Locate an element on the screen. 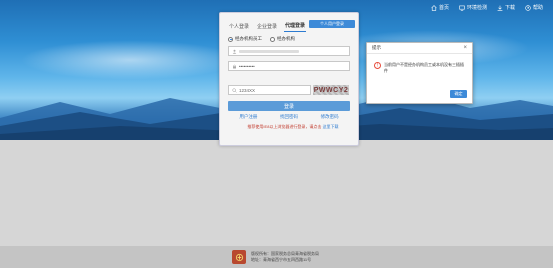  nav-help: 帮助 is located at coordinates (534, 7).